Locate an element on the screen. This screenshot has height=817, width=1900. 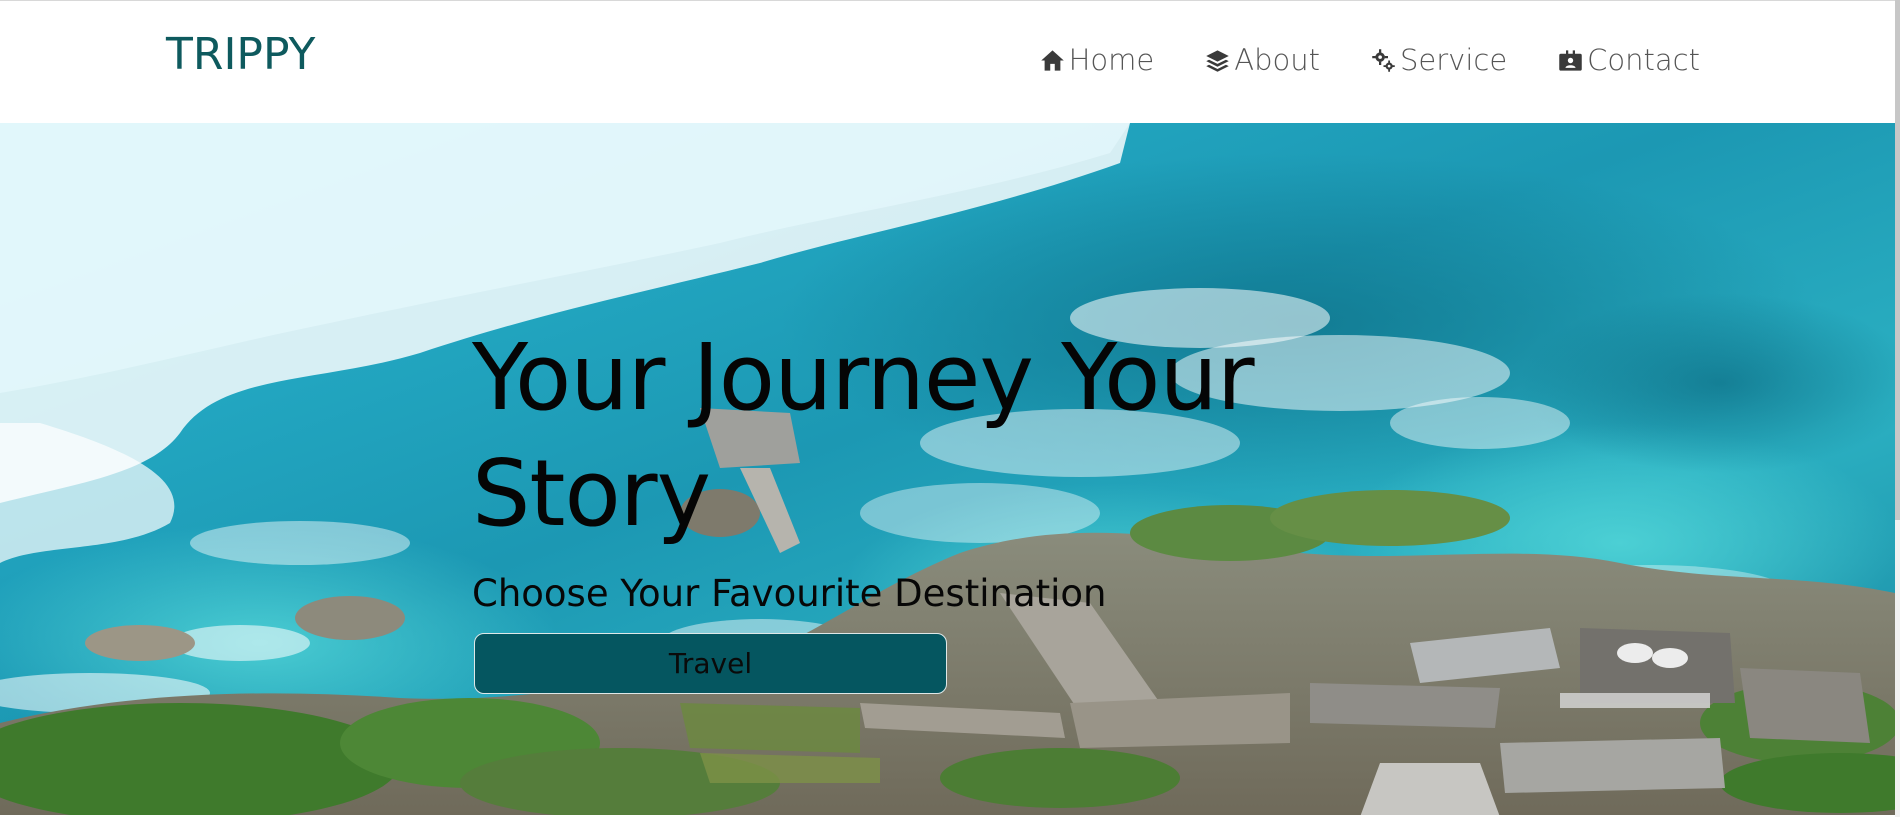
nav-links: Home About Service Contact is located at coordinates (1369, 60).